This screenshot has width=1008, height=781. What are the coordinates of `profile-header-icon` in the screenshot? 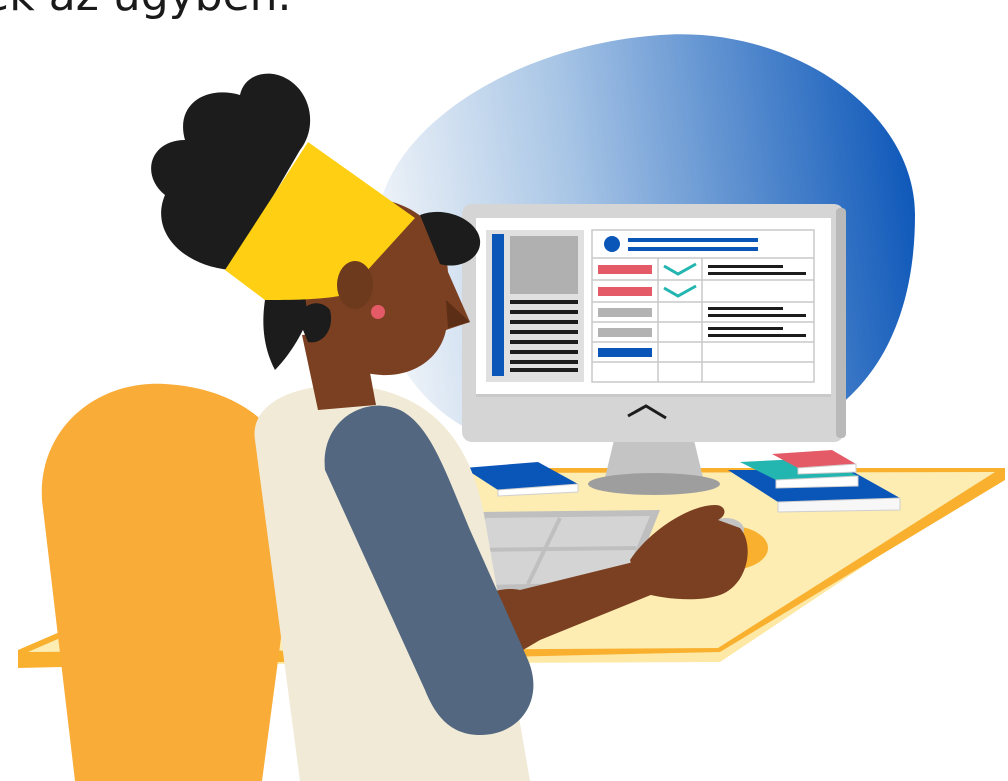 It's located at (612, 244).